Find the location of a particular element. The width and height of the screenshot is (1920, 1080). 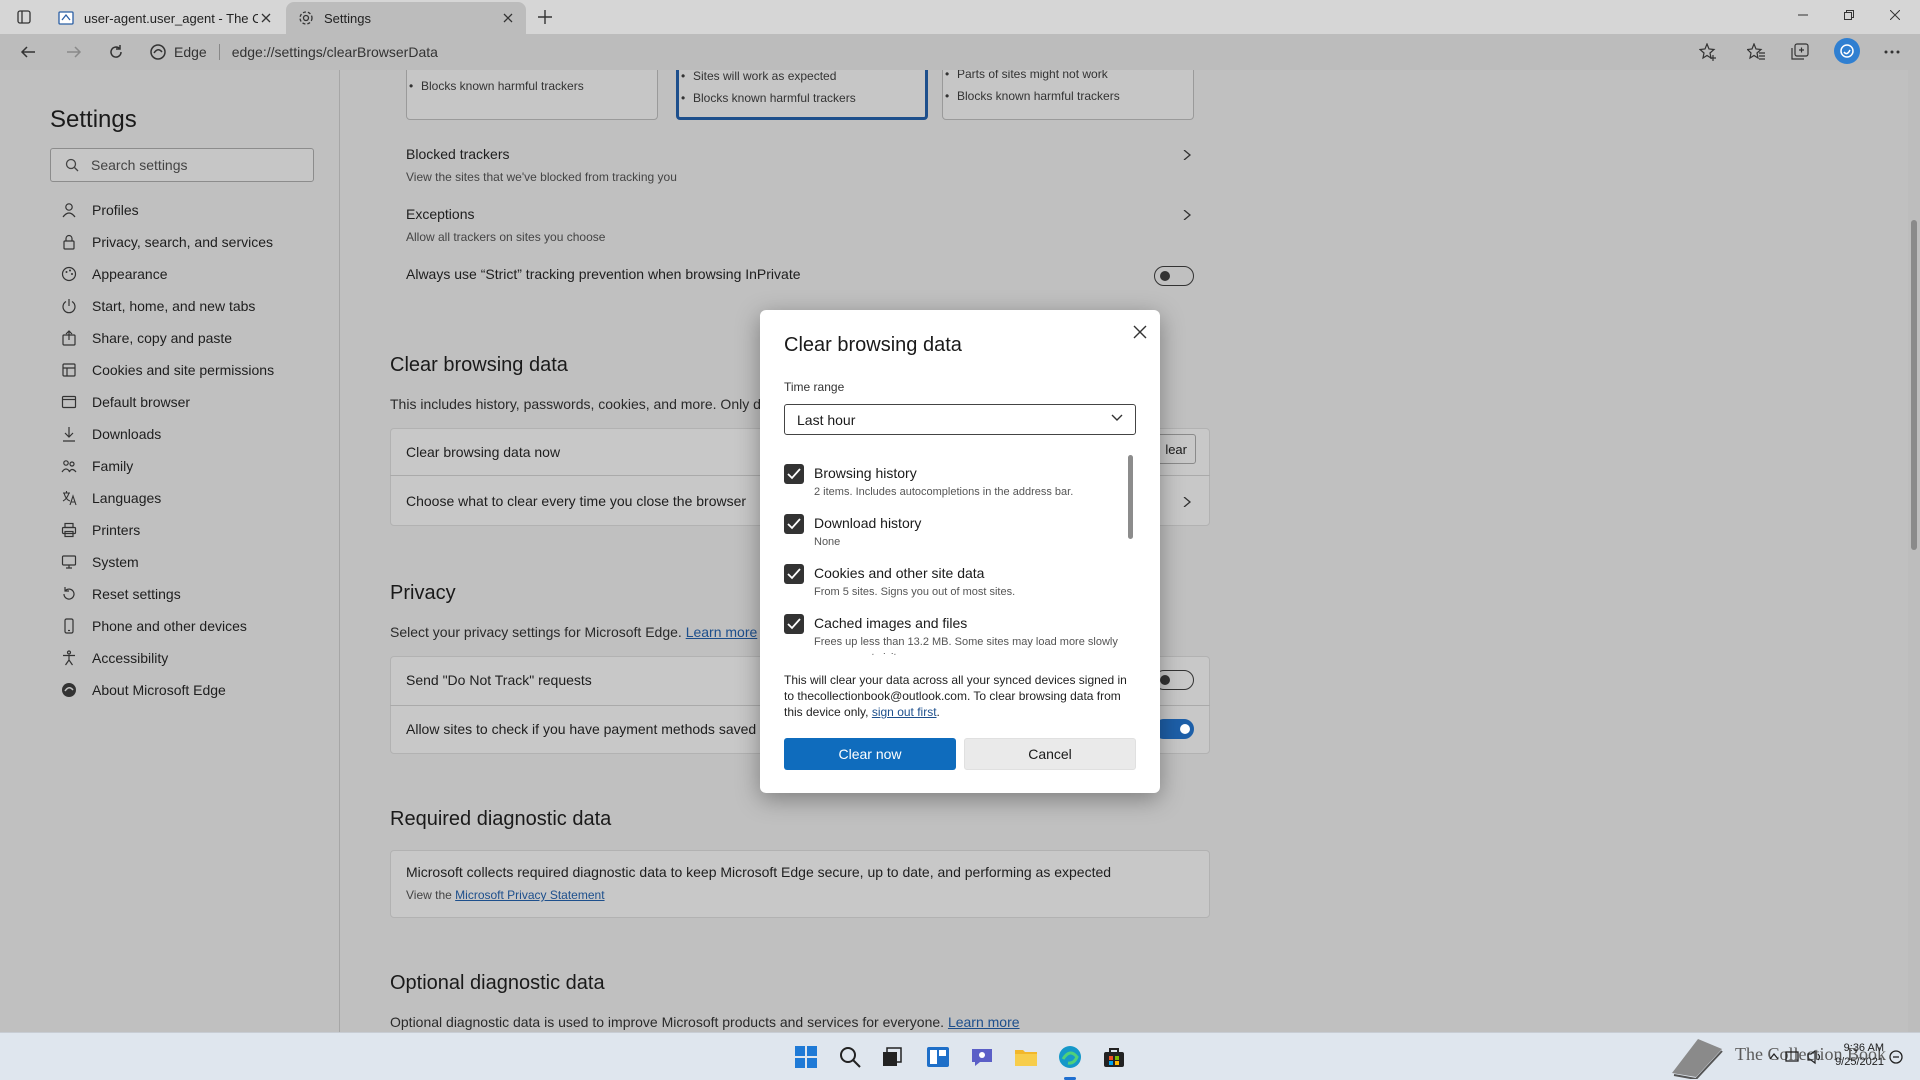

tab-settings: Settings is located at coordinates (406, 18).